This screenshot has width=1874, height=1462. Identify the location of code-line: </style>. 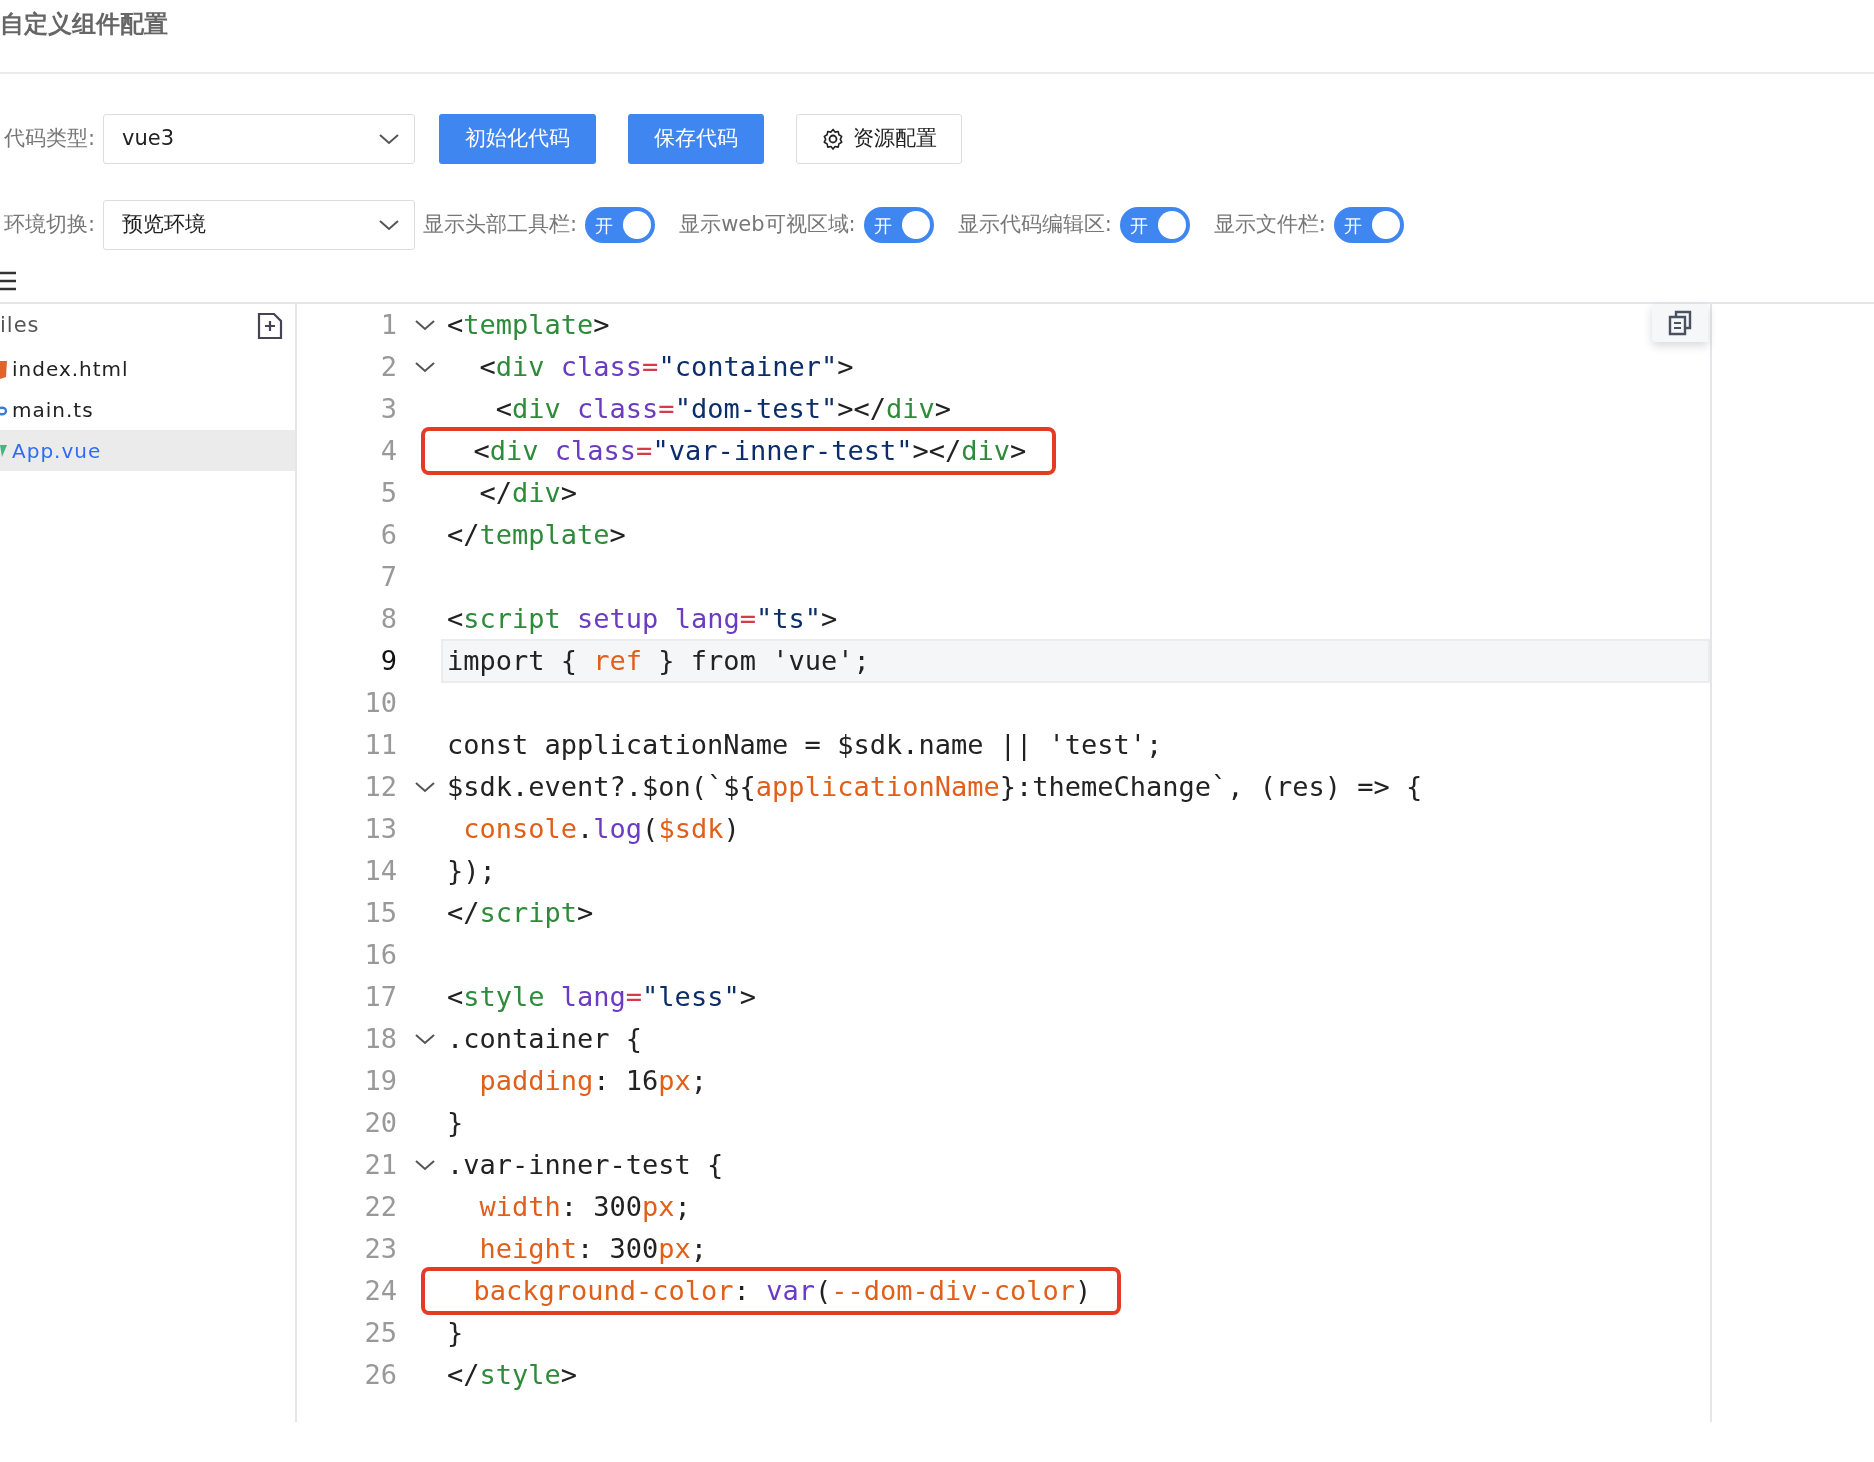
(512, 1374).